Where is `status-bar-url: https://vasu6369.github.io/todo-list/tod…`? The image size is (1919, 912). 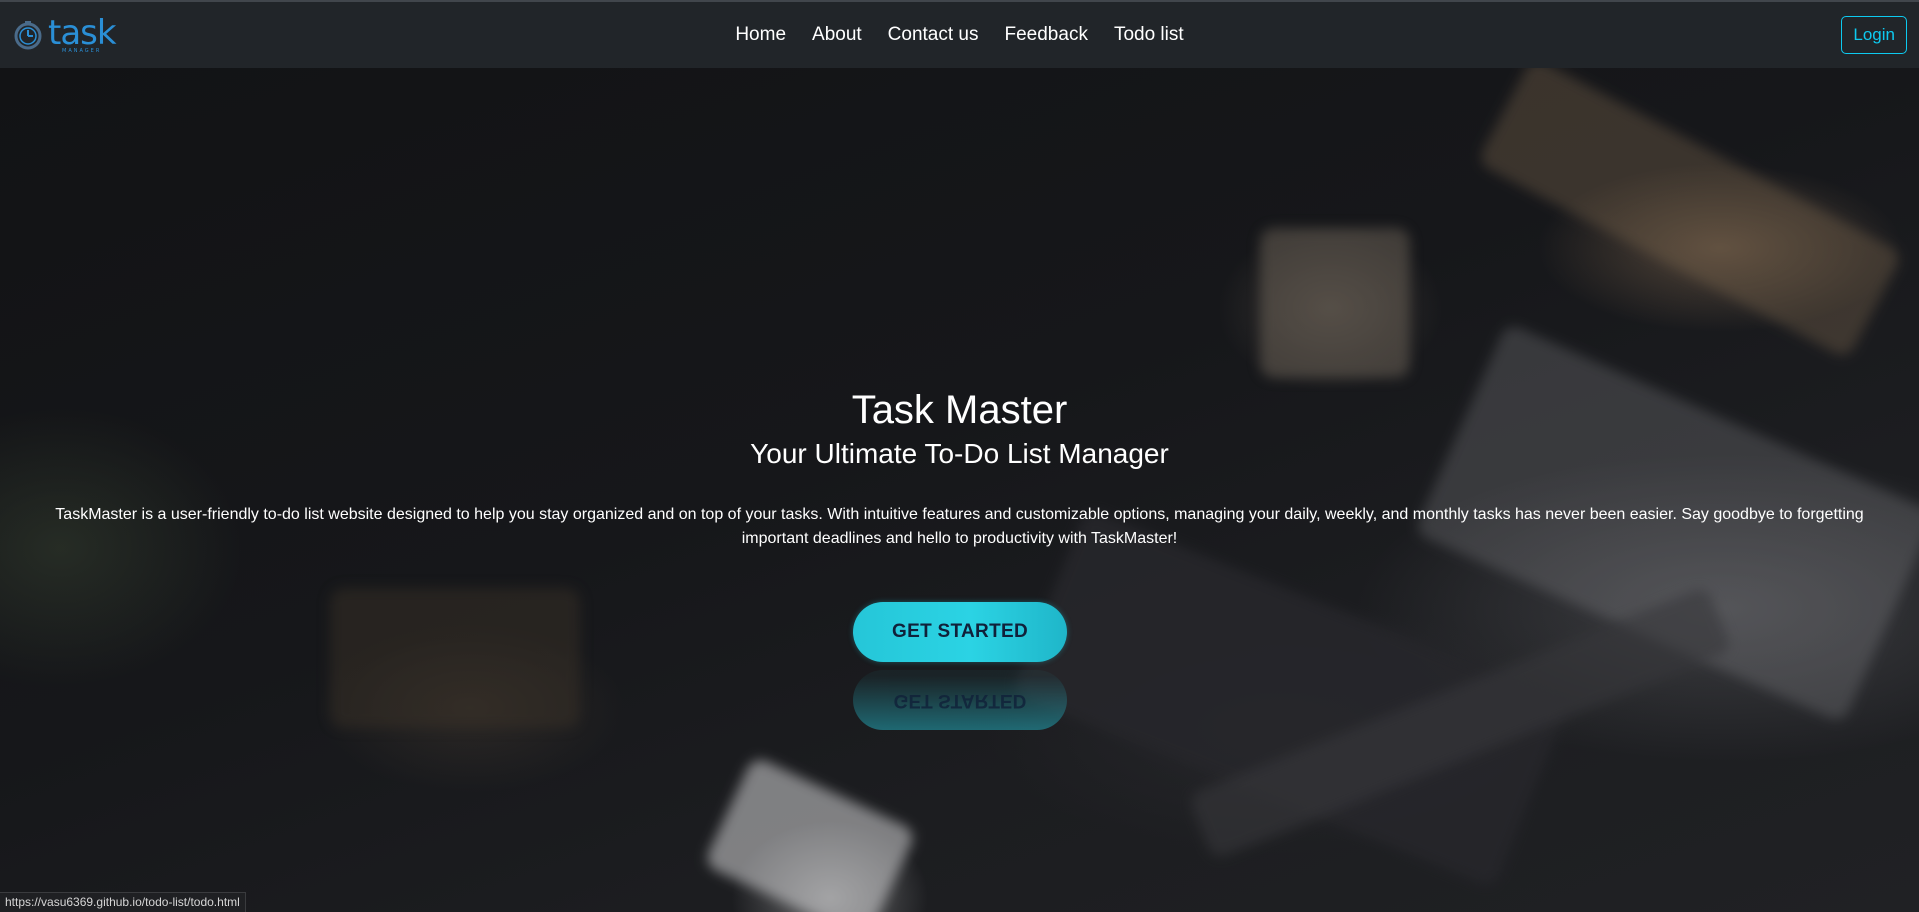 status-bar-url: https://vasu6369.github.io/todo-list/tod… is located at coordinates (123, 902).